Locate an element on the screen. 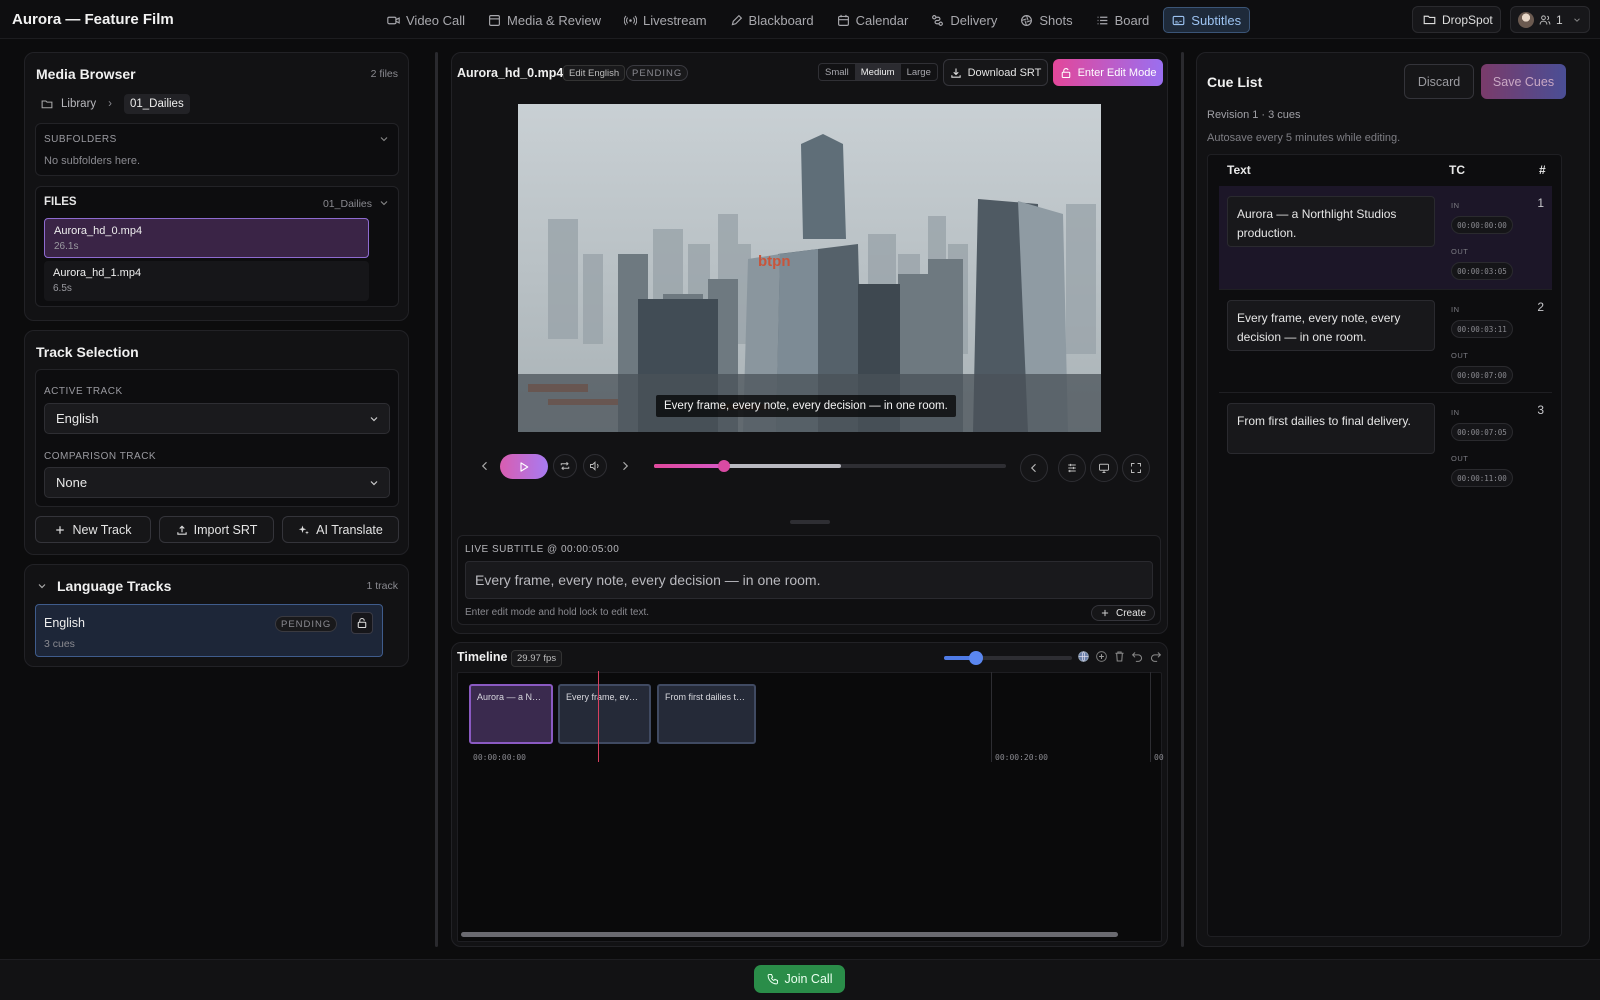 This screenshot has height=1000, width=1600. nav-media-review: Media & Review is located at coordinates (544, 20).